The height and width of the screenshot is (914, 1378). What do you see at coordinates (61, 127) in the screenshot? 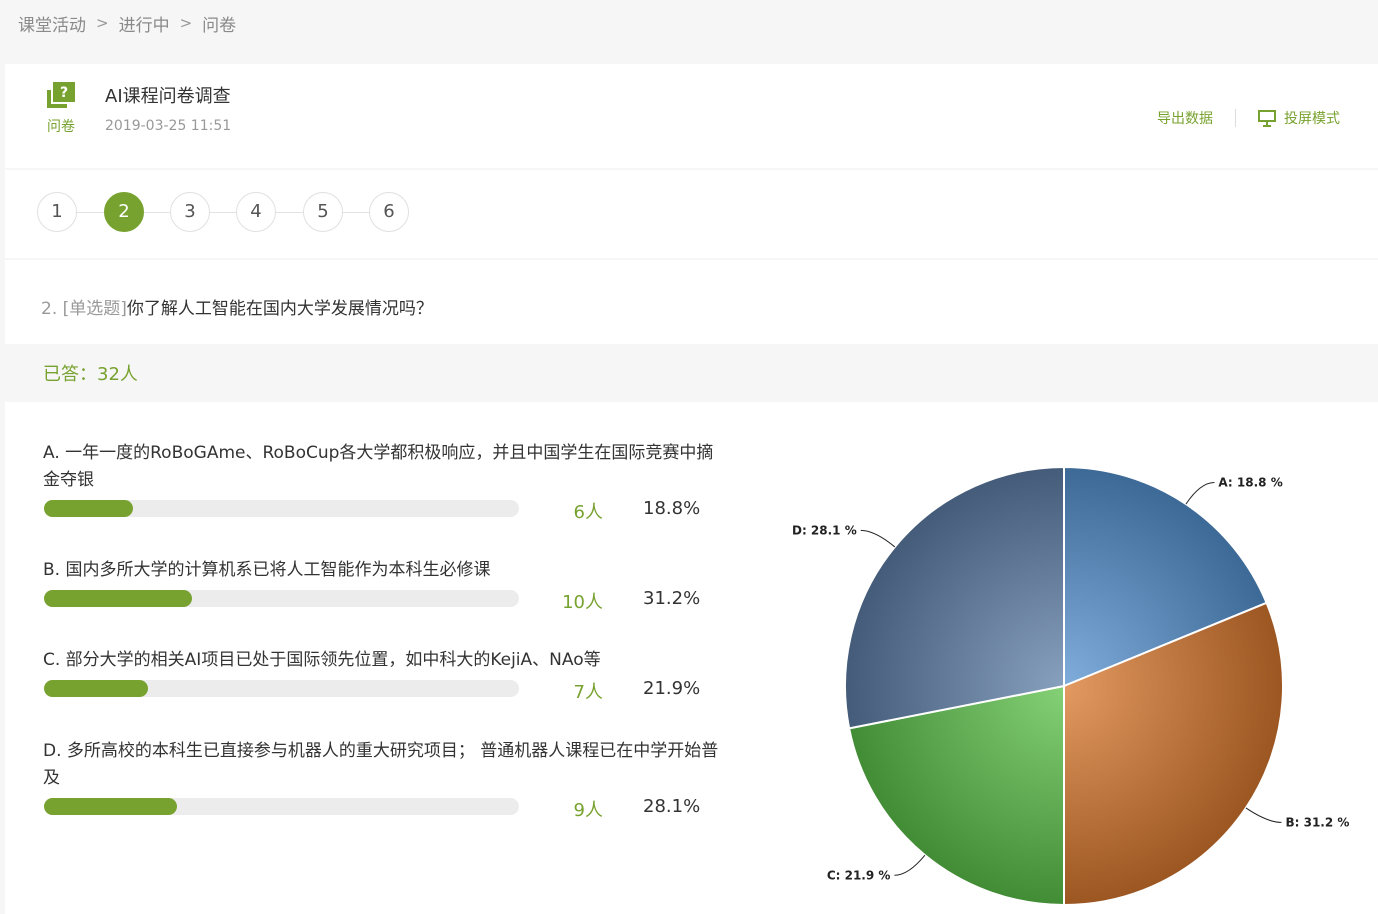
I see `activity-type-label: 问卷` at bounding box center [61, 127].